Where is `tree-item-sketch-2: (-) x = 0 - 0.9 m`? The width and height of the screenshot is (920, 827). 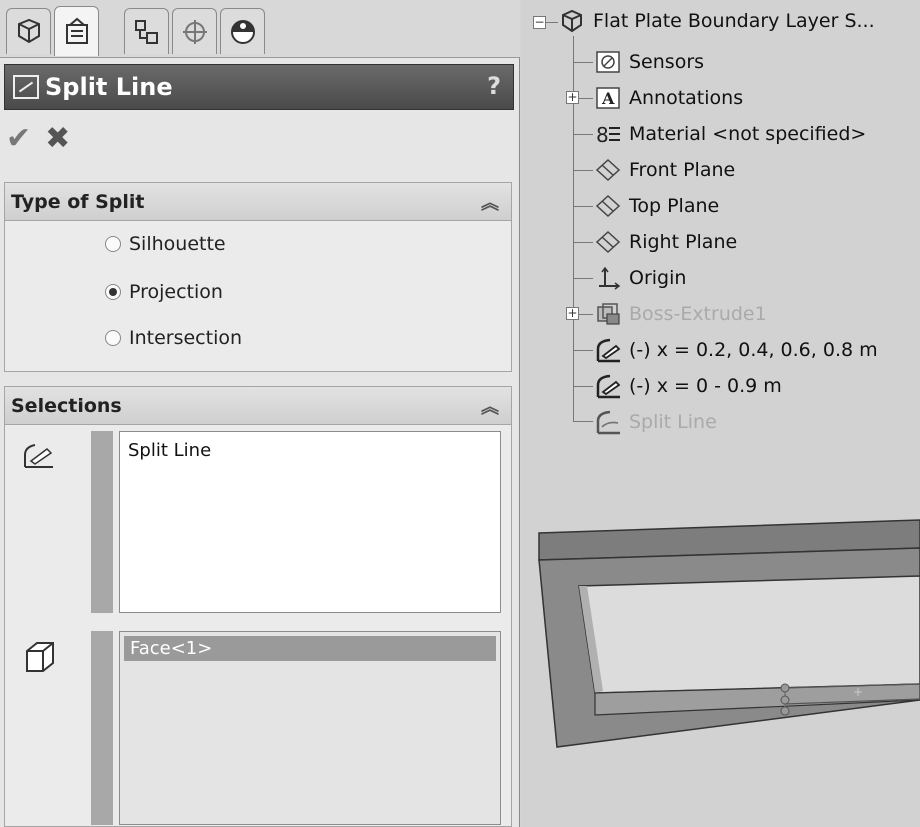 tree-item-sketch-2: (-) x = 0 - 0.9 m is located at coordinates (687, 386).